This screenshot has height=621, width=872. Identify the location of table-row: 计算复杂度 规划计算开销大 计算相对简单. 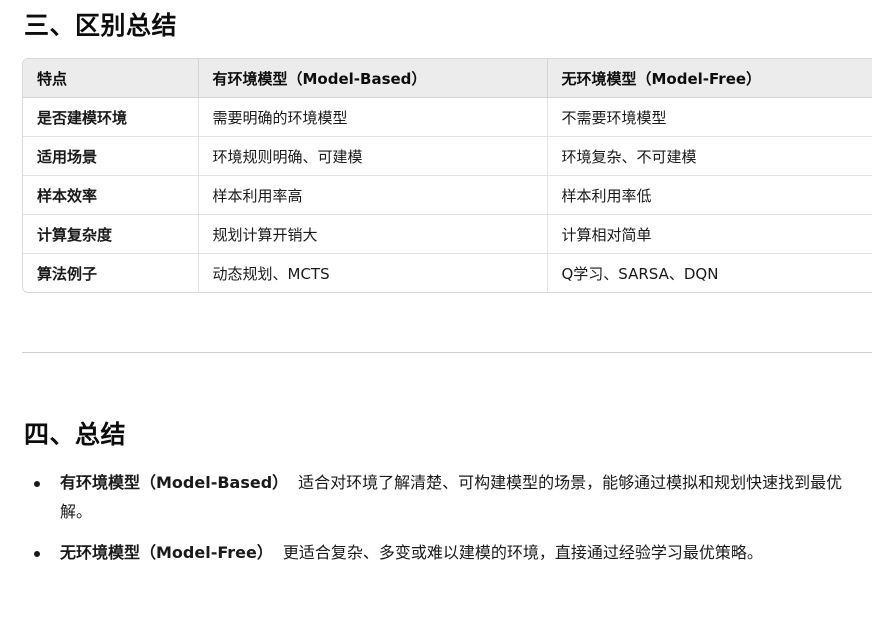
(447, 234).